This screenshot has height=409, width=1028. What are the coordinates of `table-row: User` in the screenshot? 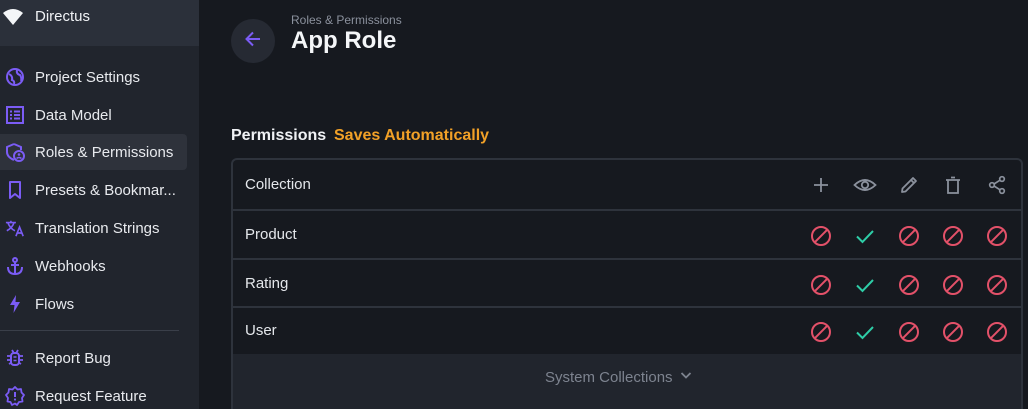 It's located at (627, 331).